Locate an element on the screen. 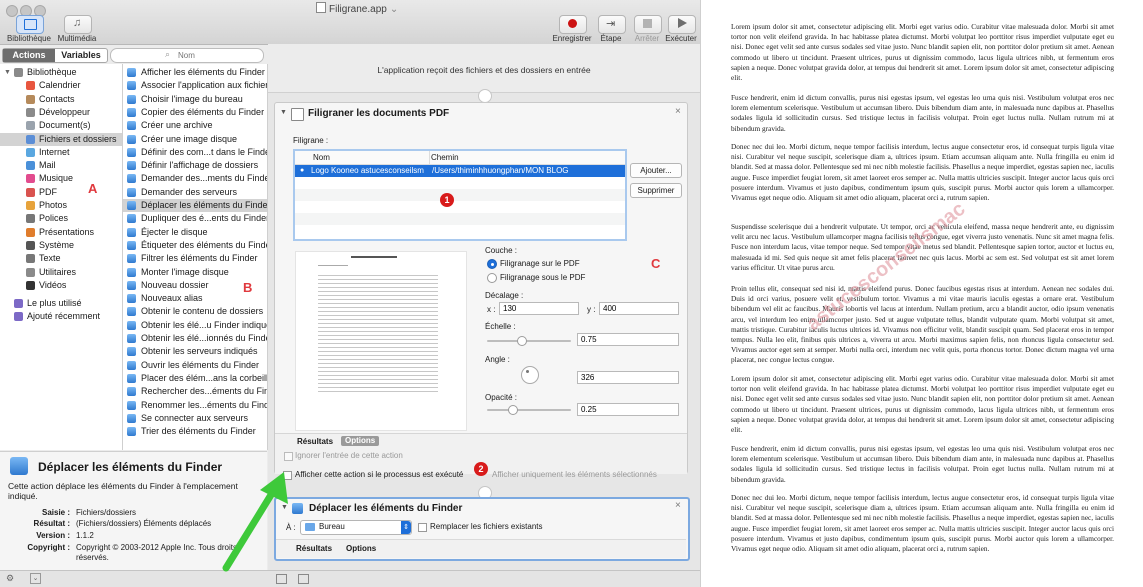 Image resolution: width=1143 pixels, height=587 pixels. library-item: Document(s) is located at coordinates (61, 125).